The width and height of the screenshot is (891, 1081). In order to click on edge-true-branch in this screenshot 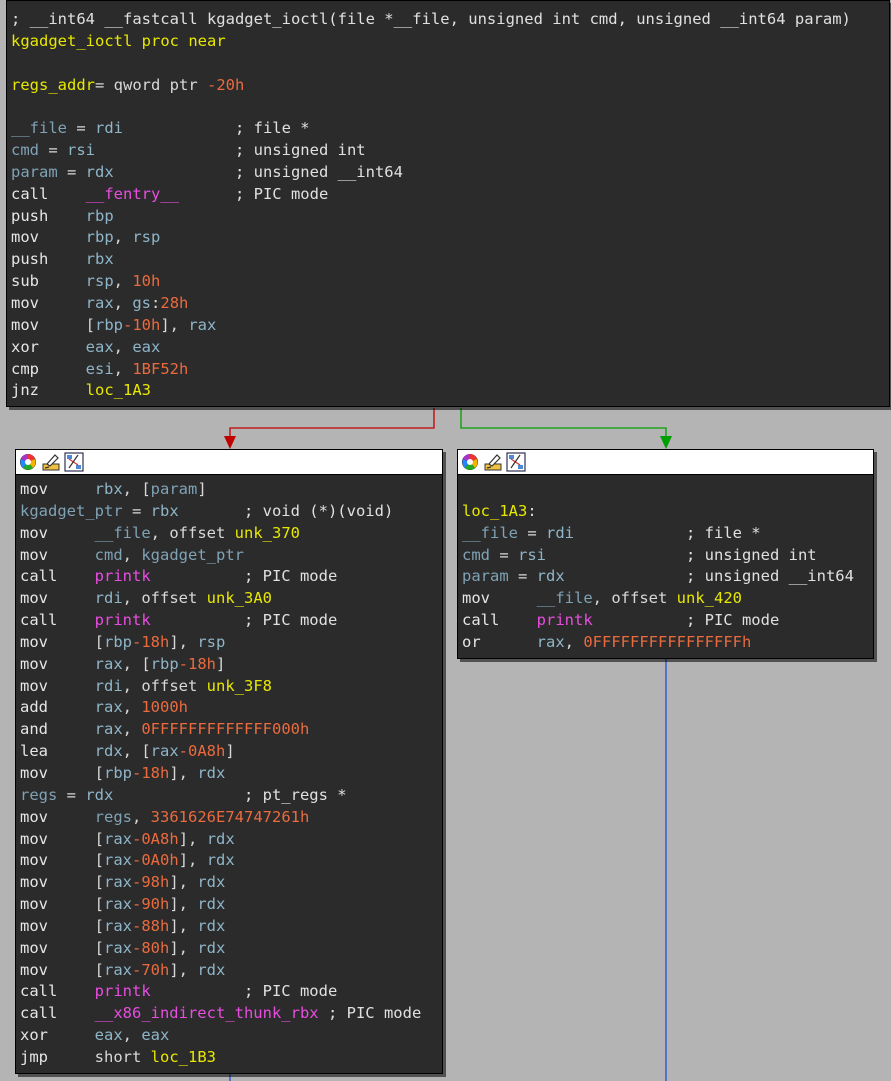, I will do `click(563, 424)`.